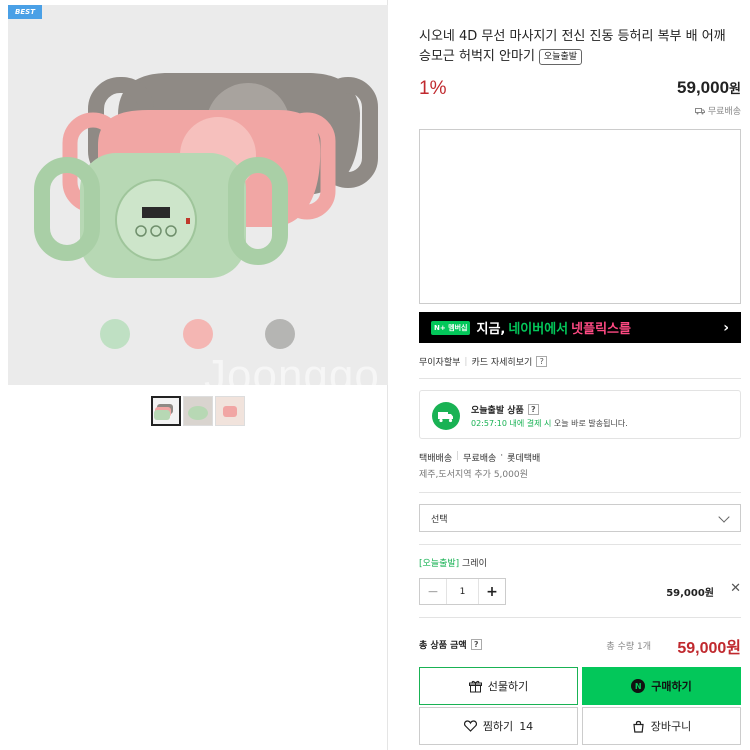 The height and width of the screenshot is (750, 750). I want to click on cart-button: 장바구니, so click(661, 726).